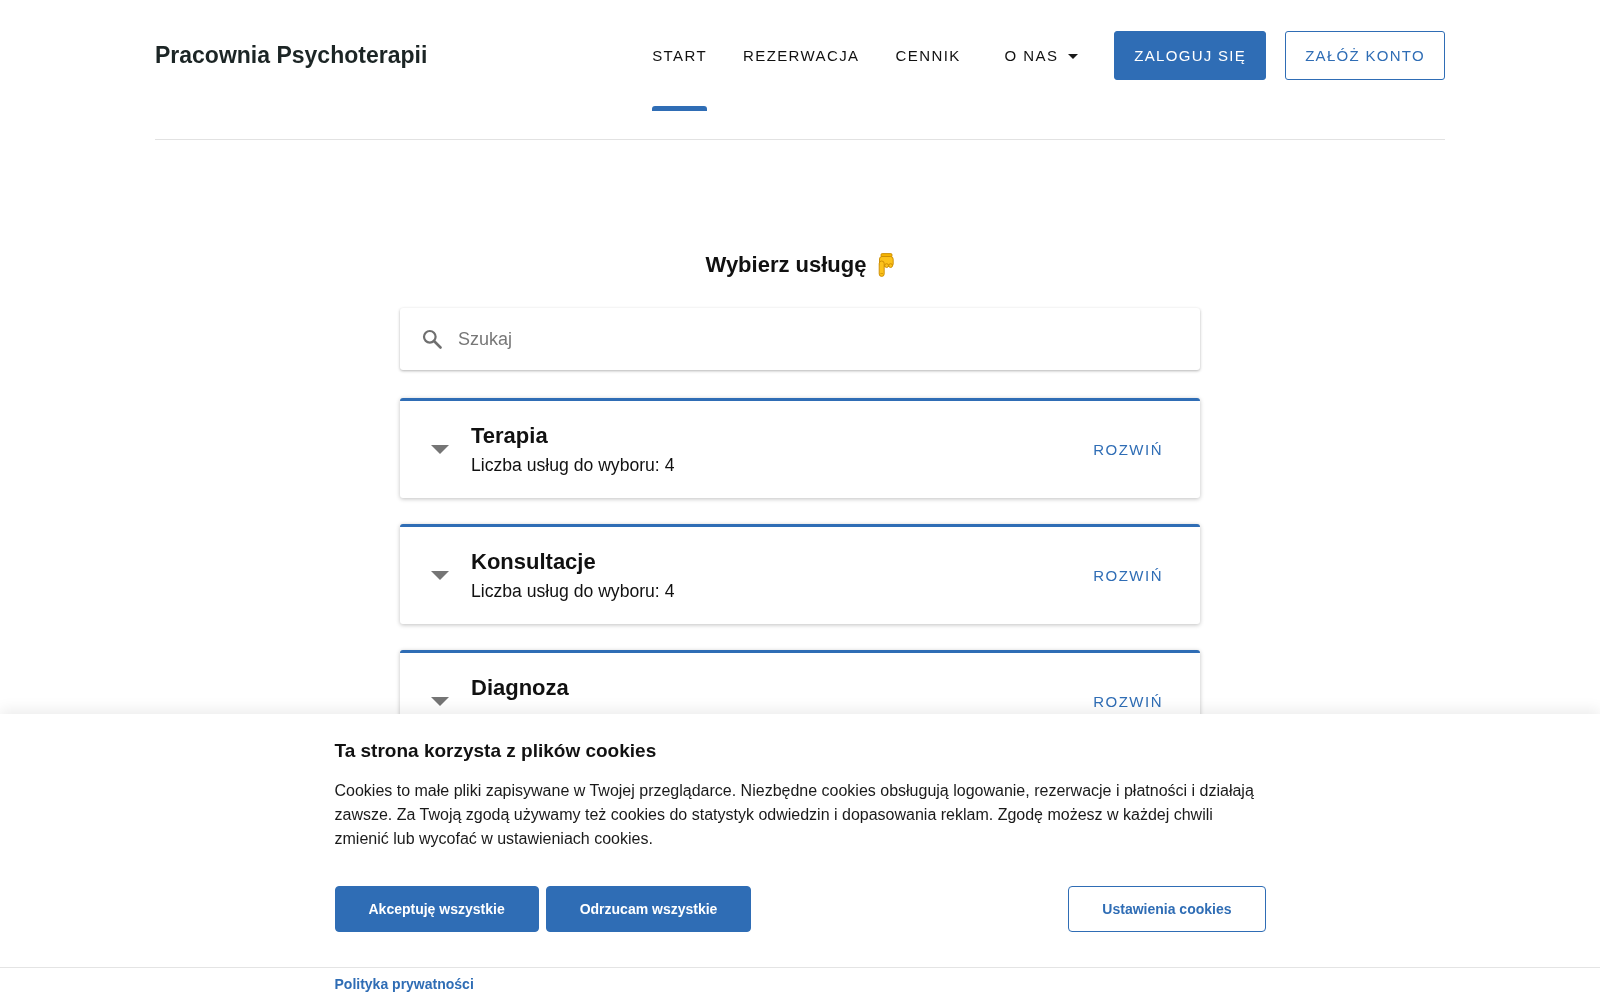  I want to click on cookie-banner-title: Ta strona korzysta z plików cookies, so click(496, 751).